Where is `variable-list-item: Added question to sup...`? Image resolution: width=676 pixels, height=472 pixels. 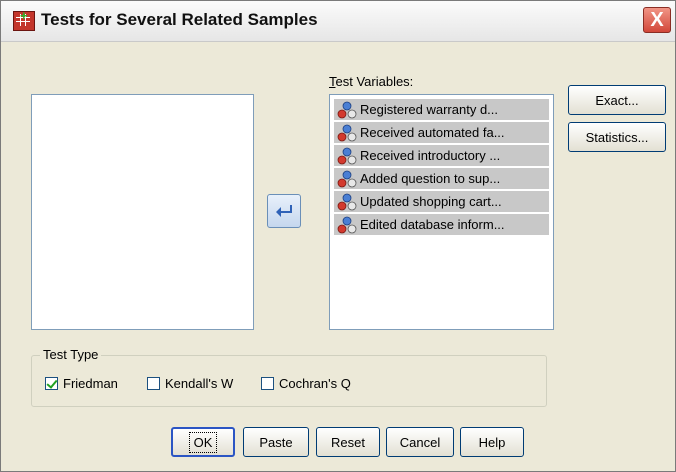
variable-list-item: Added question to sup... is located at coordinates (441, 178).